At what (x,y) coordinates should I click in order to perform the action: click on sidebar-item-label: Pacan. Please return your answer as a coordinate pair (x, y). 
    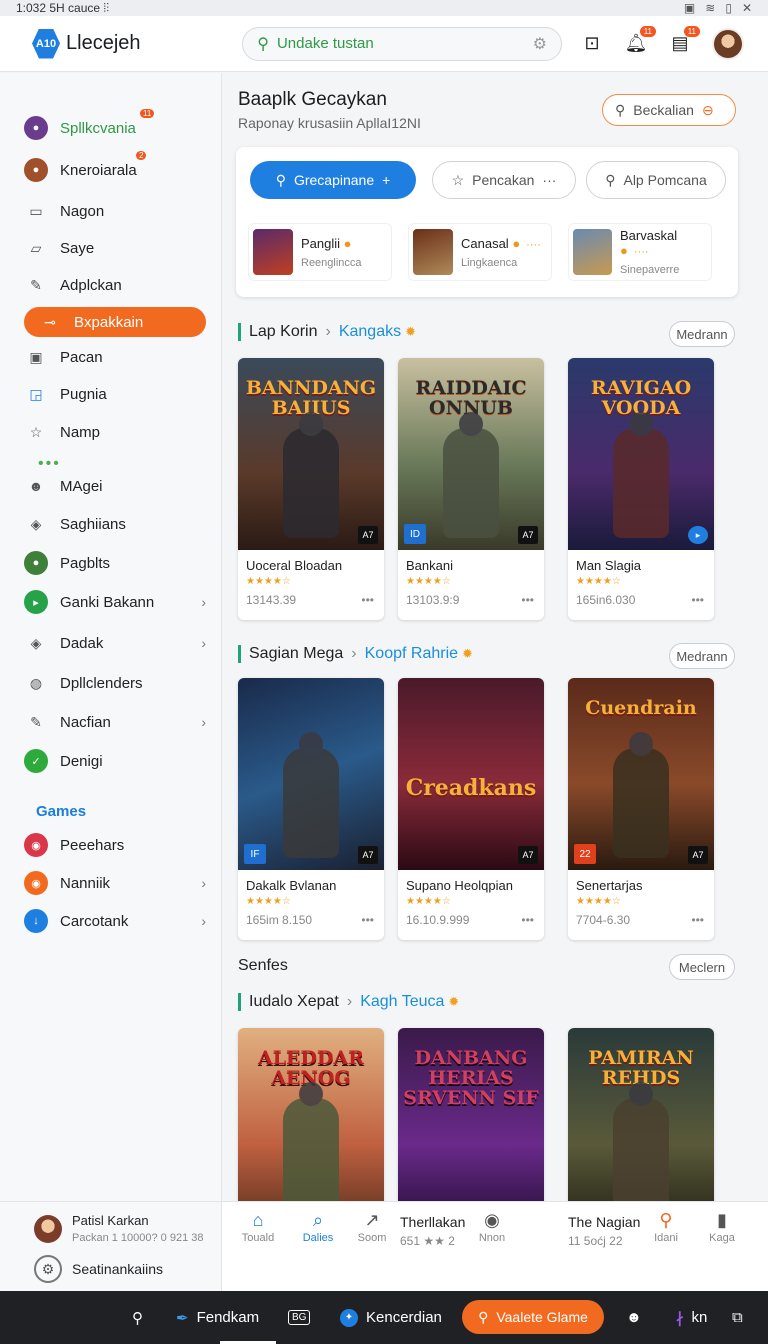
    Looking at the image, I should click on (81, 357).